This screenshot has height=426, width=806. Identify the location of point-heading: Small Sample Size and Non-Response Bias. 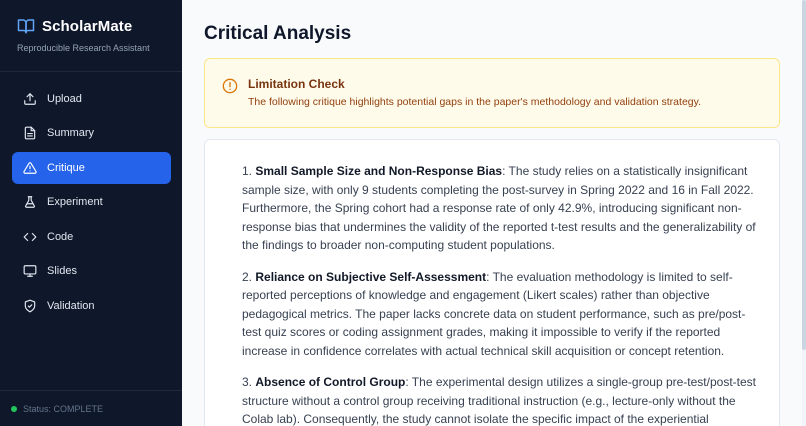
(379, 171).